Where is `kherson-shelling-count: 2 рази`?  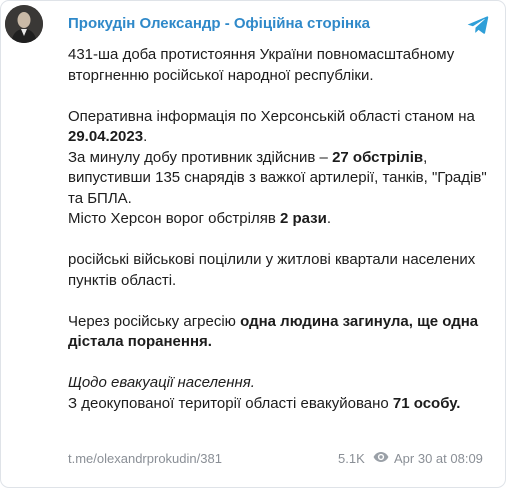
kherson-shelling-count: 2 рази is located at coordinates (303, 218).